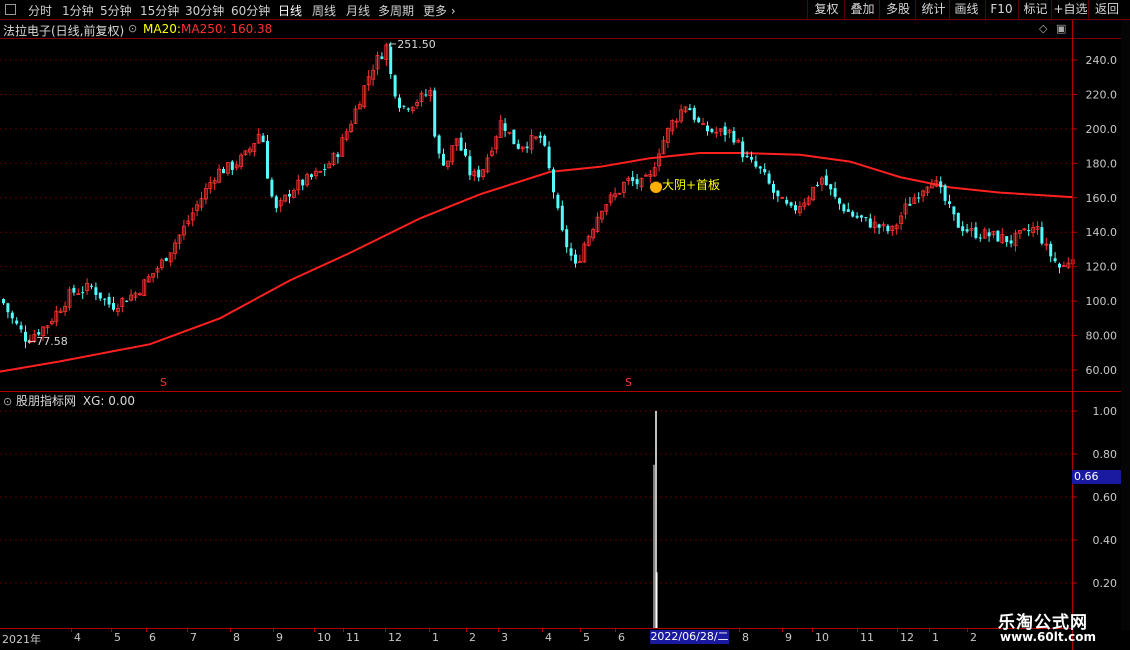 Image resolution: width=1130 pixels, height=650 pixels. I want to click on price-tick-label: 120.0, so click(1102, 267).